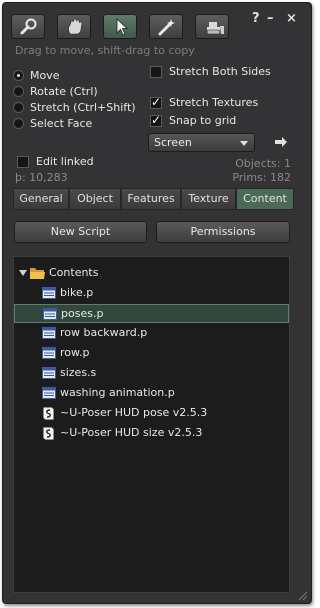 Image resolution: width=320 pixels, height=608 pixels. What do you see at coordinates (281, 142) in the screenshot?
I see `grid-options-arrow-icon` at bounding box center [281, 142].